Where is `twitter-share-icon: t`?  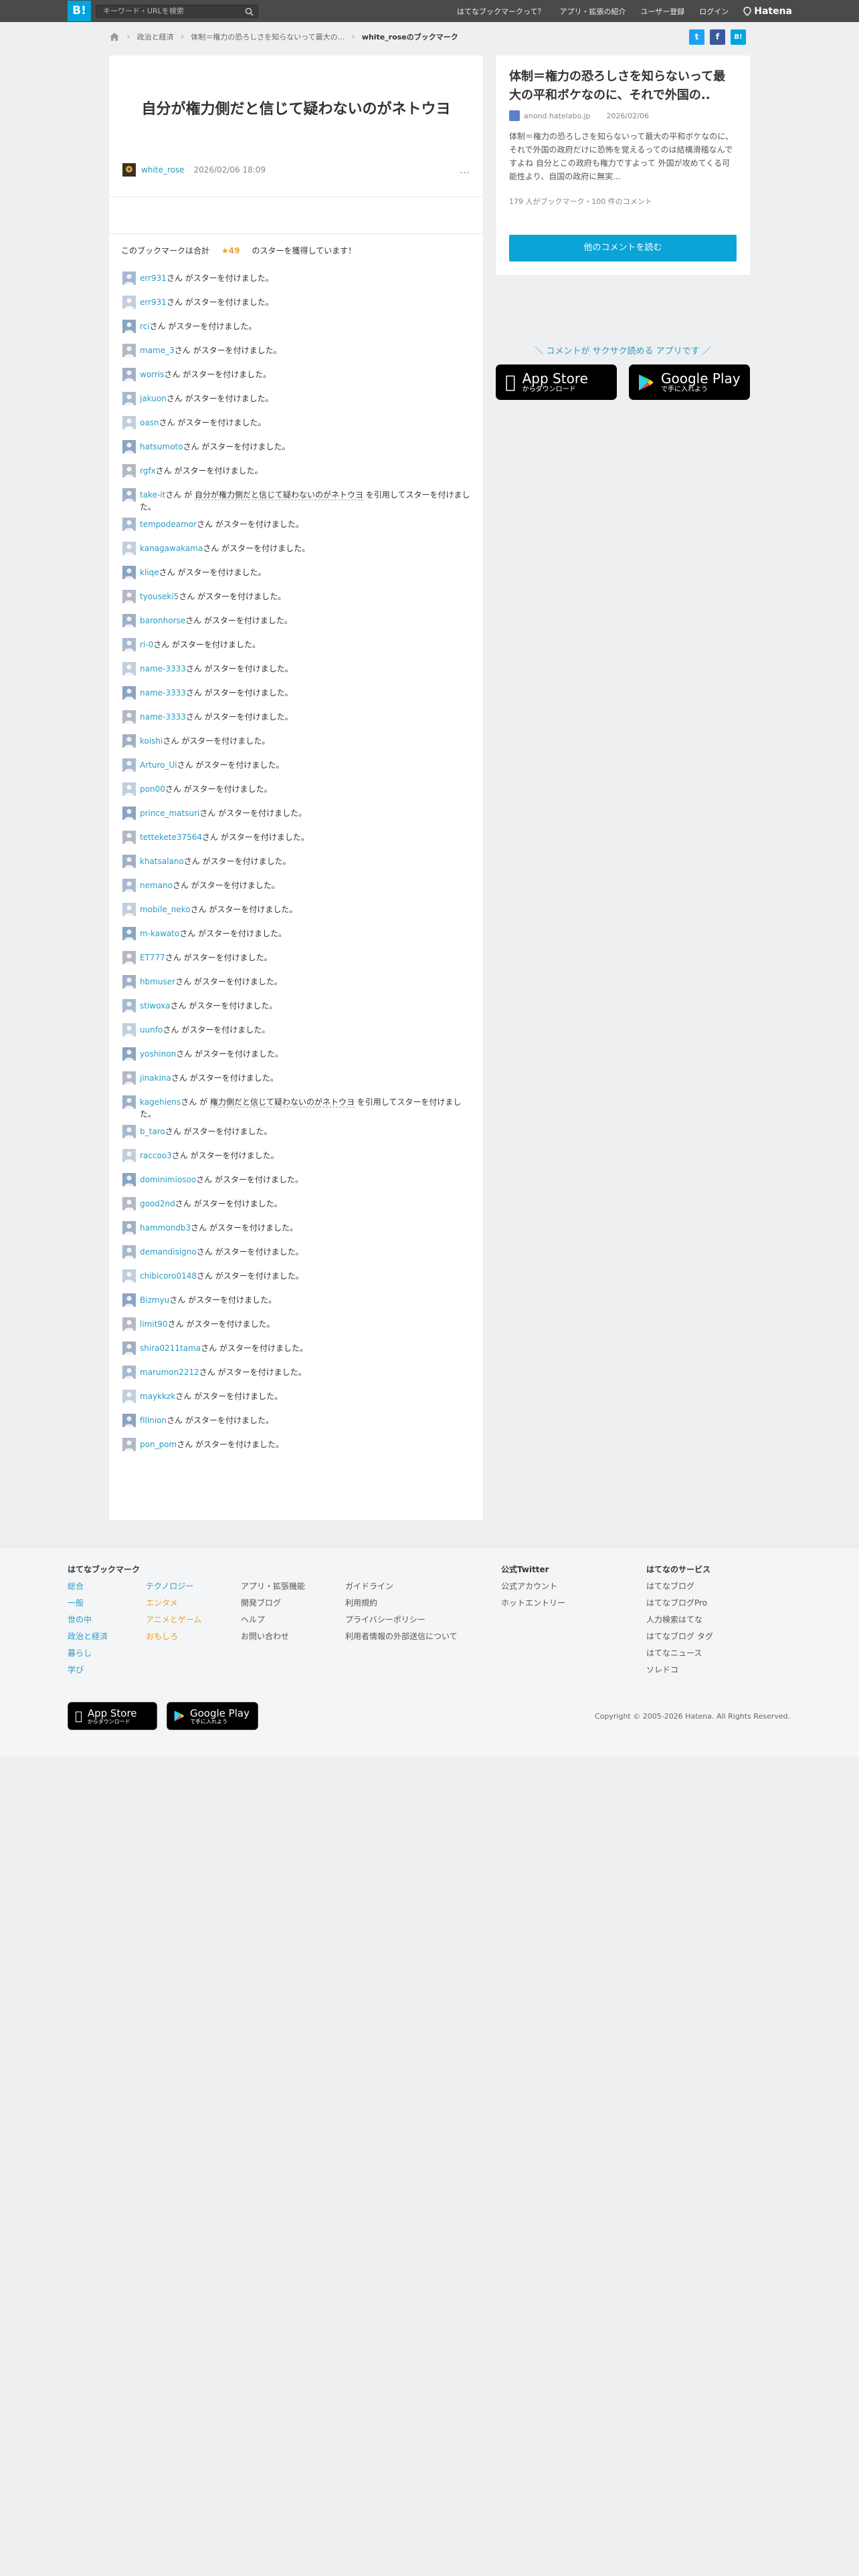
twitter-share-icon: t is located at coordinates (696, 37).